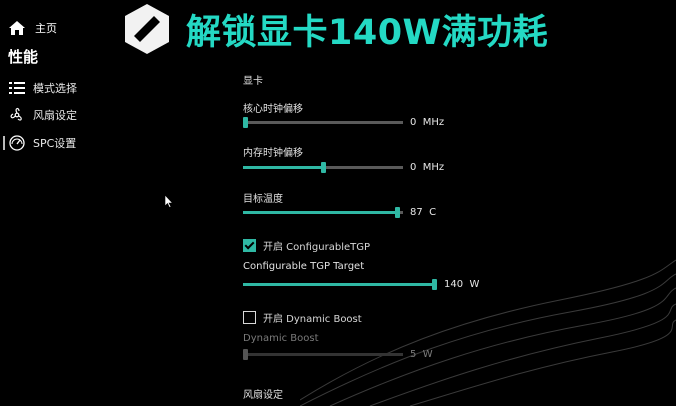  I want to click on nav-item-fan-settings: 风扇设定, so click(42, 115).